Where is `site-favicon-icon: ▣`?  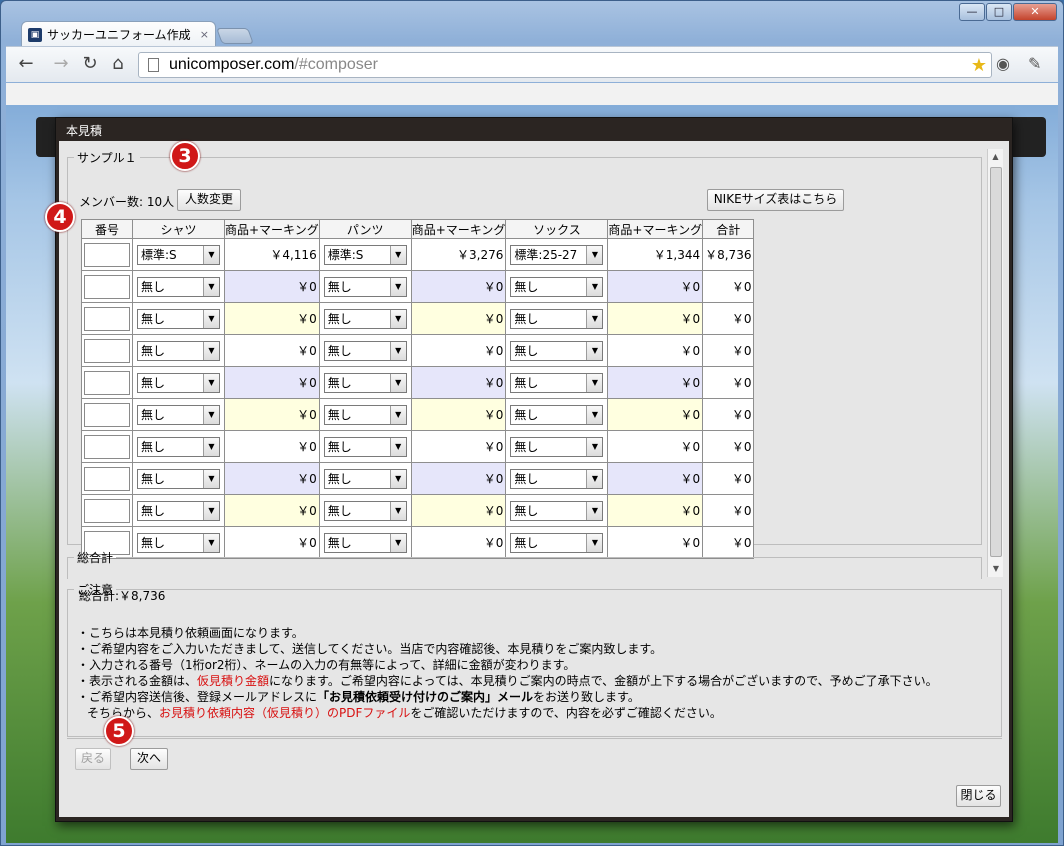
site-favicon-icon: ▣ is located at coordinates (35, 34).